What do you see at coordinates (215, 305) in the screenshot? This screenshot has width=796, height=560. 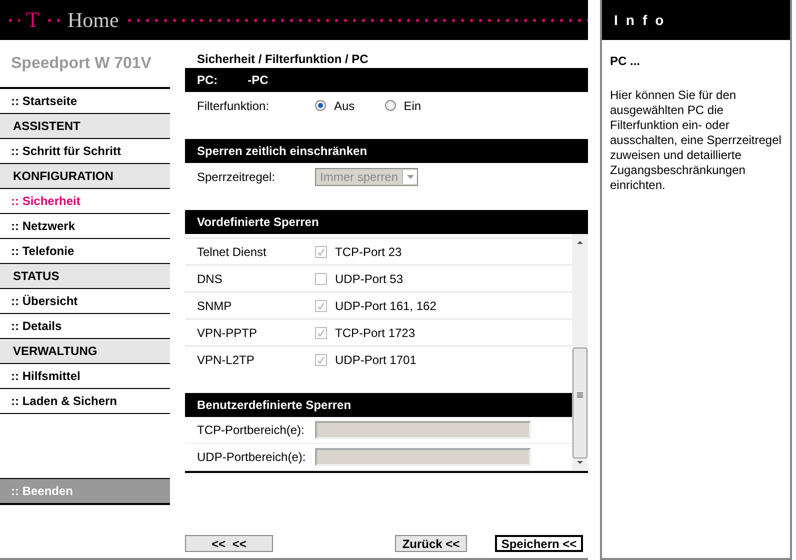 I see `service-name: SNMP` at bounding box center [215, 305].